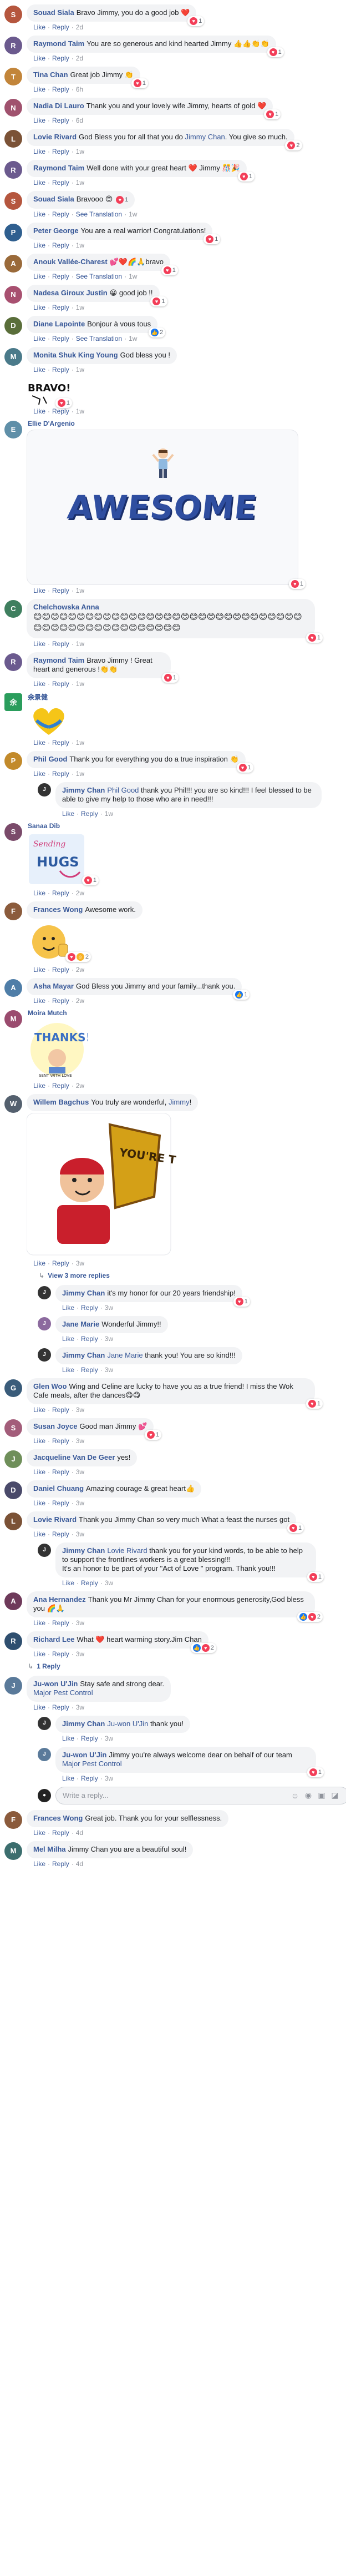 The height and width of the screenshot is (2576, 346). Describe the element at coordinates (80, 1324) in the screenshot. I see `commenter-name: Jane Marie` at that location.